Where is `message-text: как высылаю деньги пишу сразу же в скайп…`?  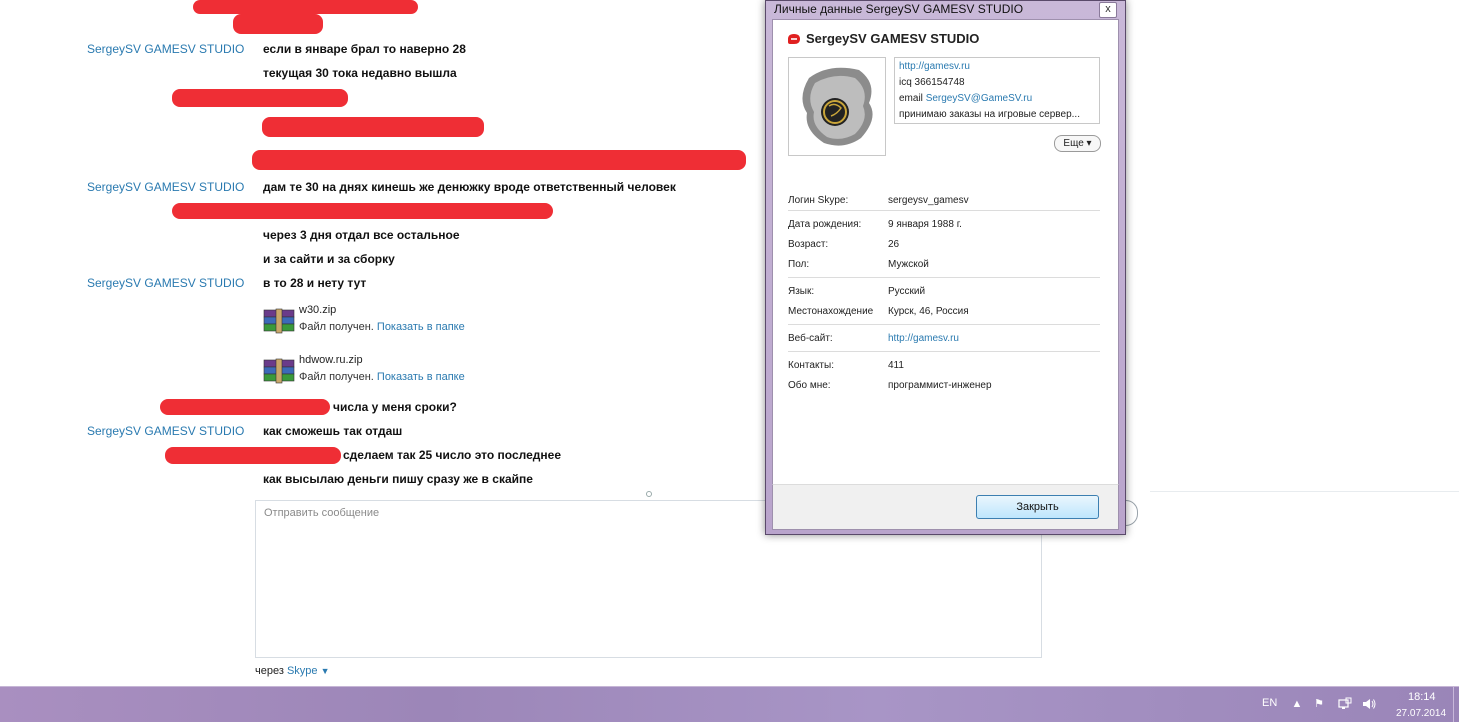 message-text: как высылаю деньги пишу сразу же в скайп… is located at coordinates (398, 479).